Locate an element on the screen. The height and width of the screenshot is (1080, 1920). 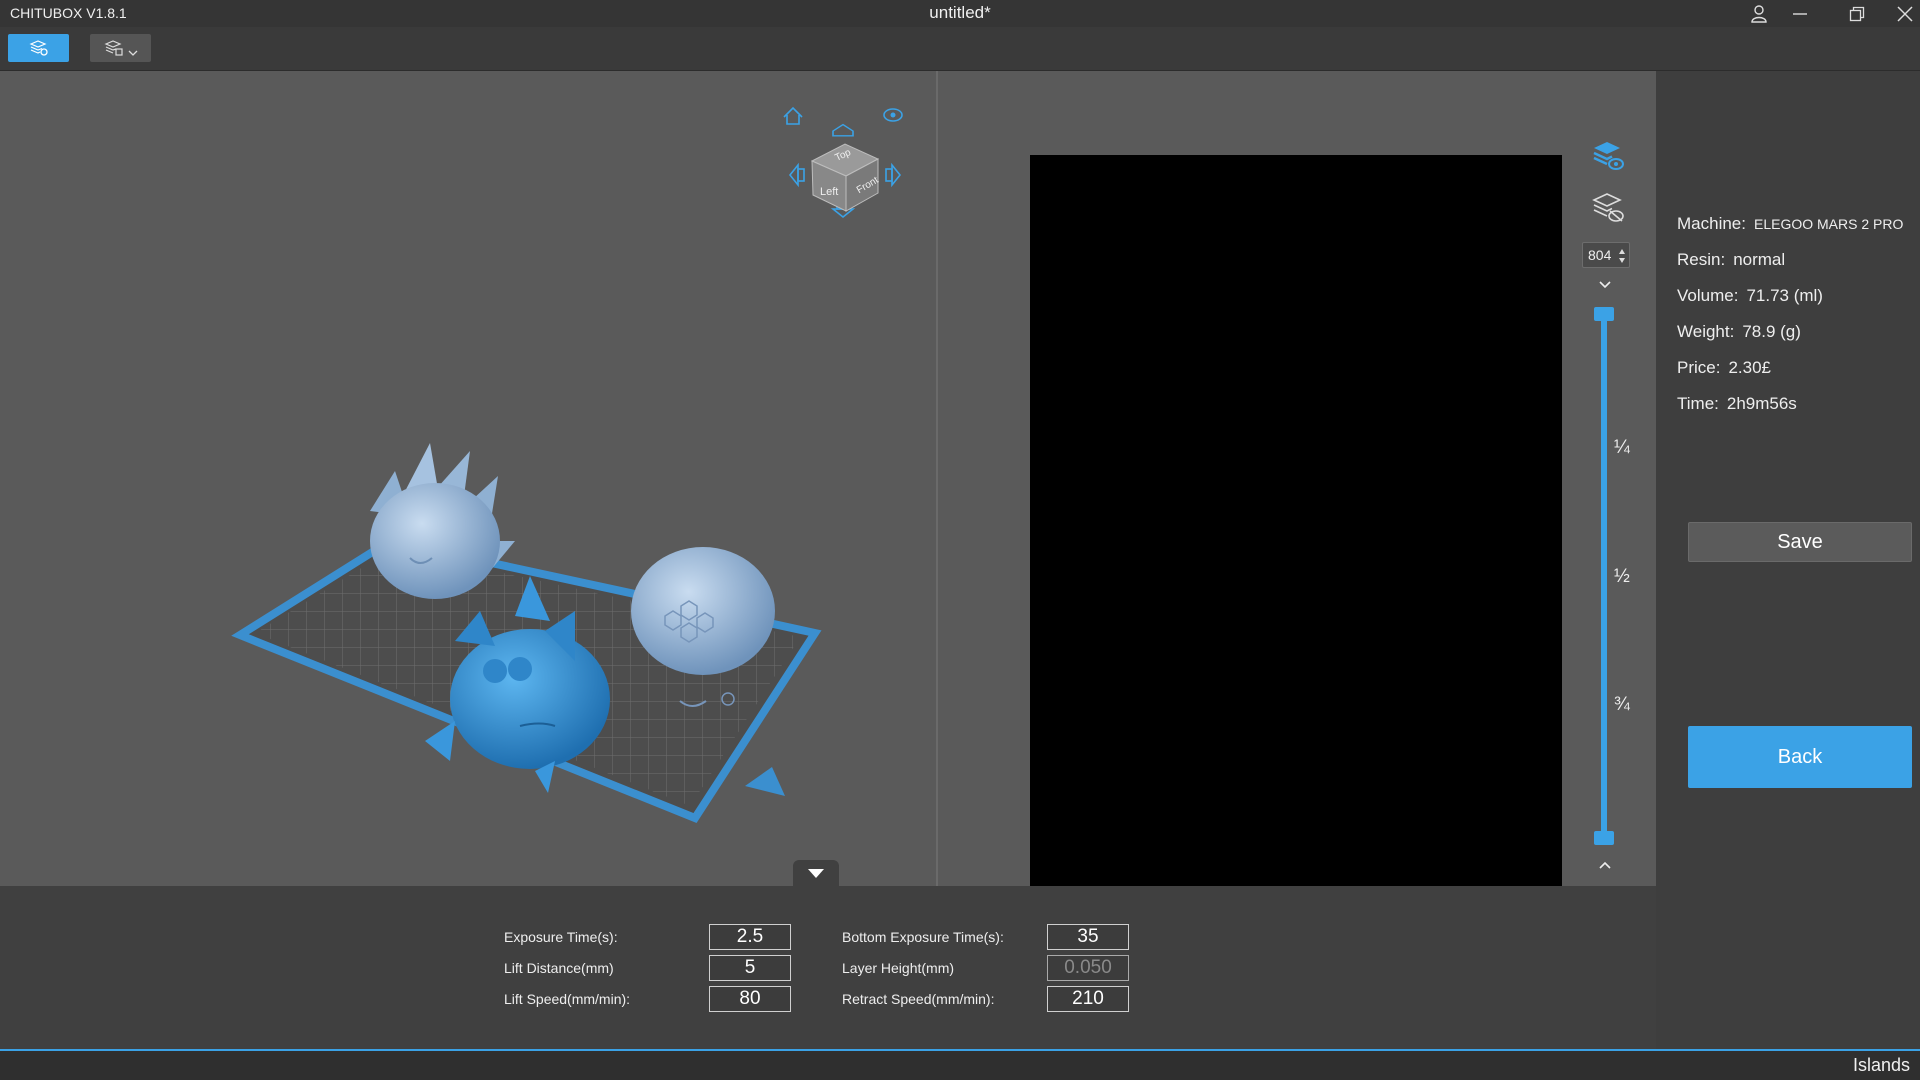
layer-down-chevron-icon is located at coordinates (1605, 284).